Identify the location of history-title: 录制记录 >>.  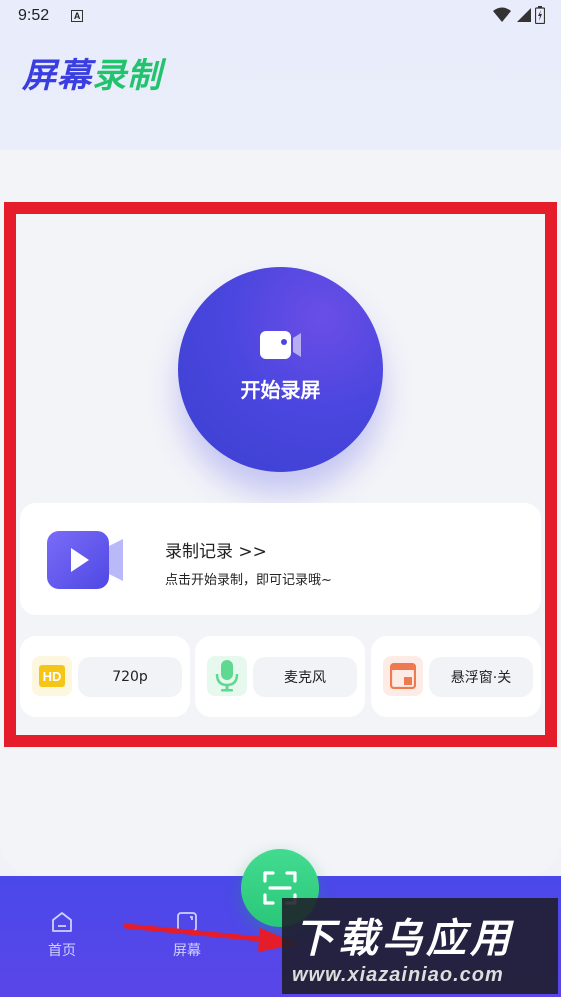
(216, 549).